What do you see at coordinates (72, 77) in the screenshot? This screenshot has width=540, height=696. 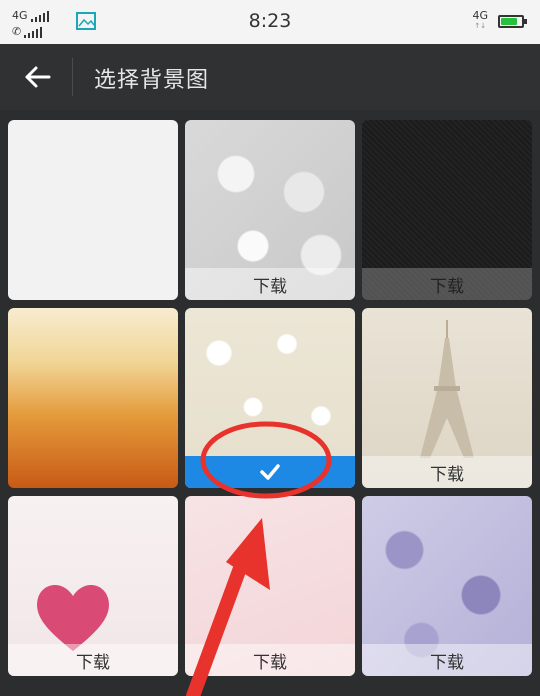 I see `appbar-divider` at bounding box center [72, 77].